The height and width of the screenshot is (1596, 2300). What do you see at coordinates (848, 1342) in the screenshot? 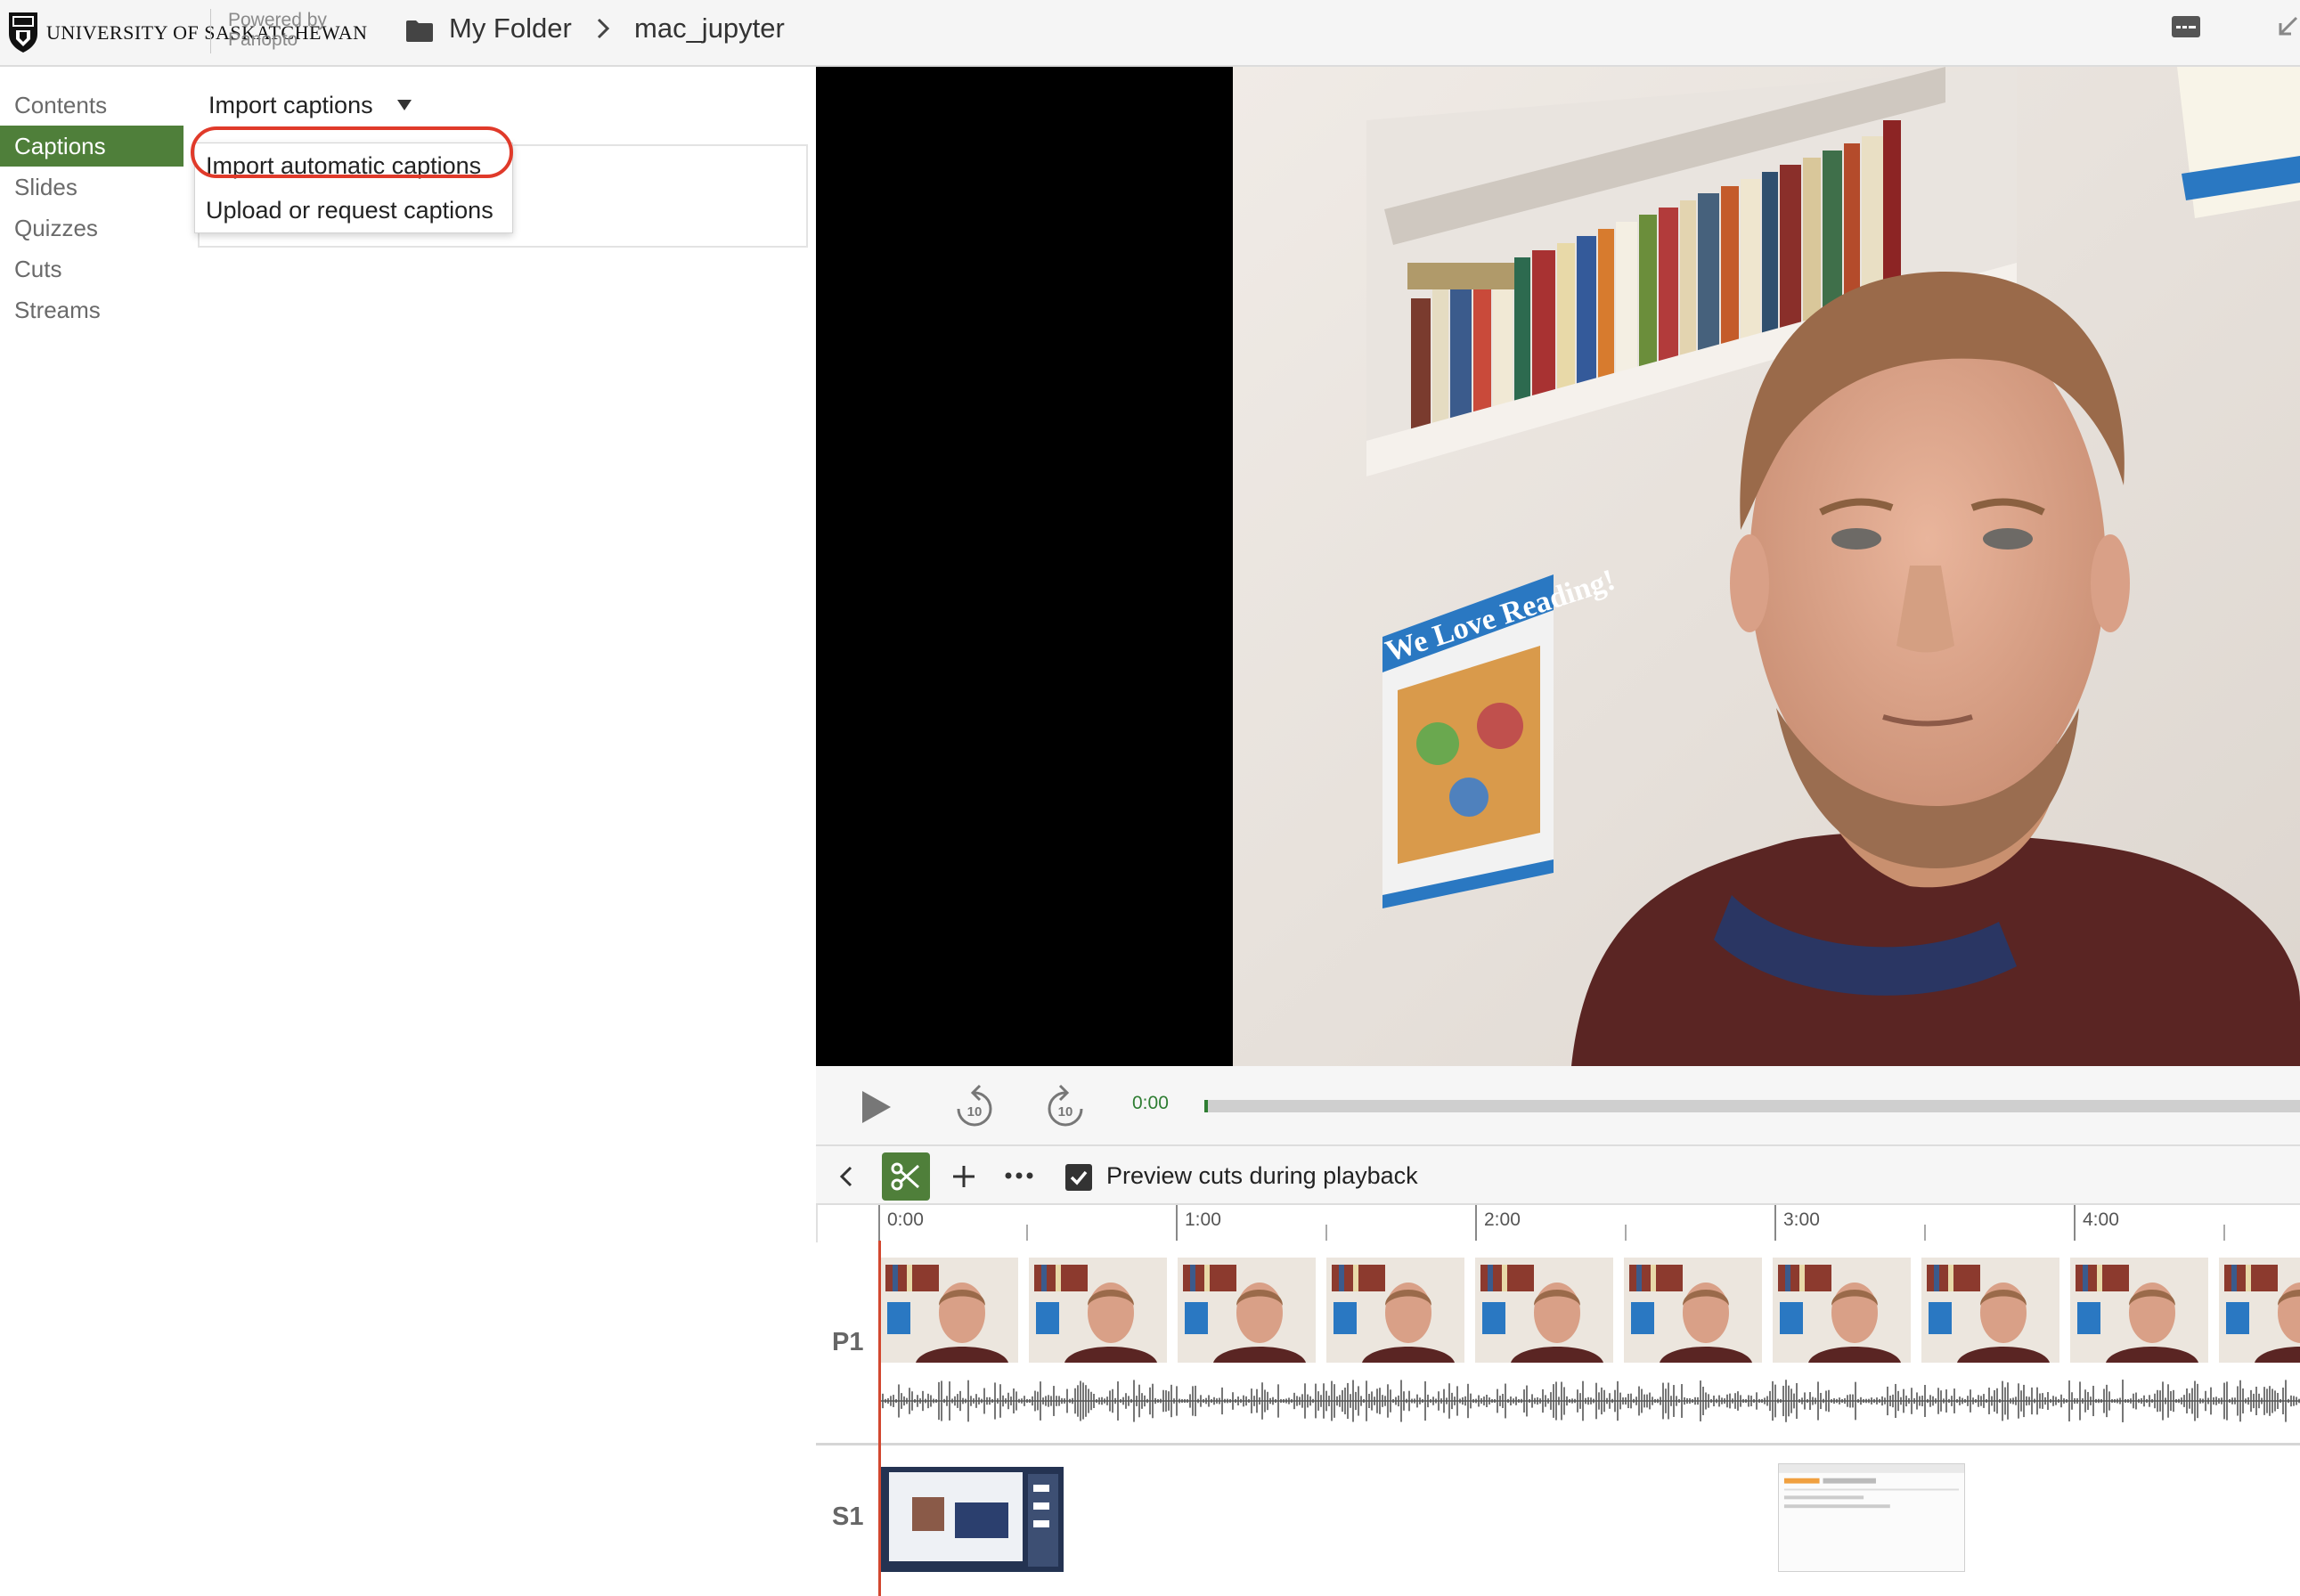
I see `track-label-p1: P1` at bounding box center [848, 1342].